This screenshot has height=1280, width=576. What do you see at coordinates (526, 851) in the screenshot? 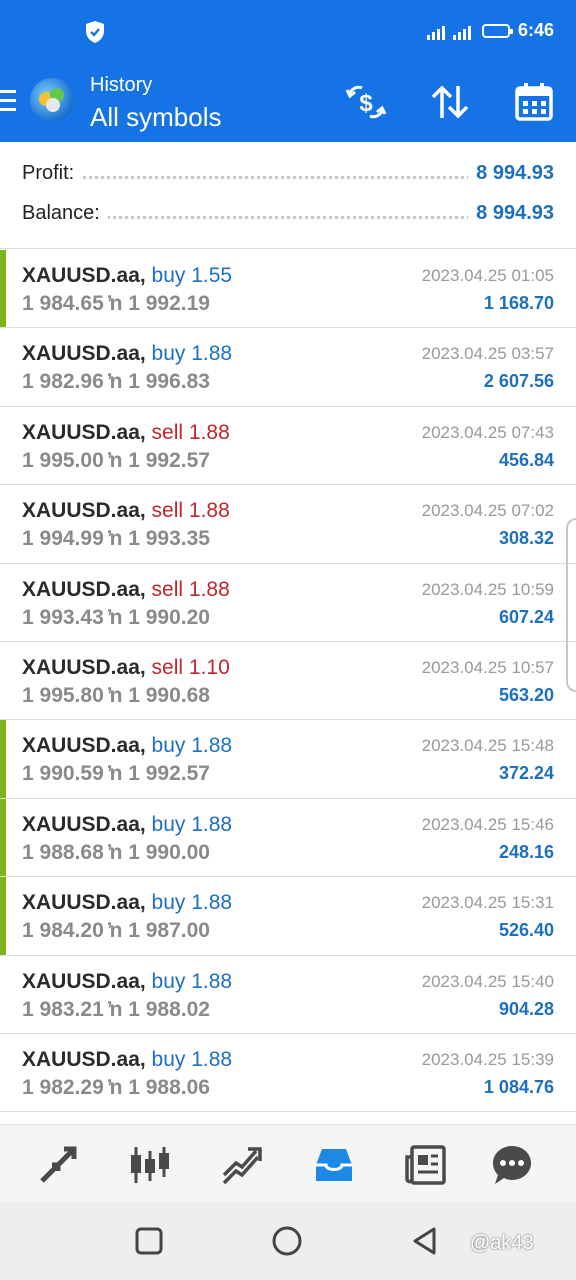
I see `trade-profit: 248.16` at bounding box center [526, 851].